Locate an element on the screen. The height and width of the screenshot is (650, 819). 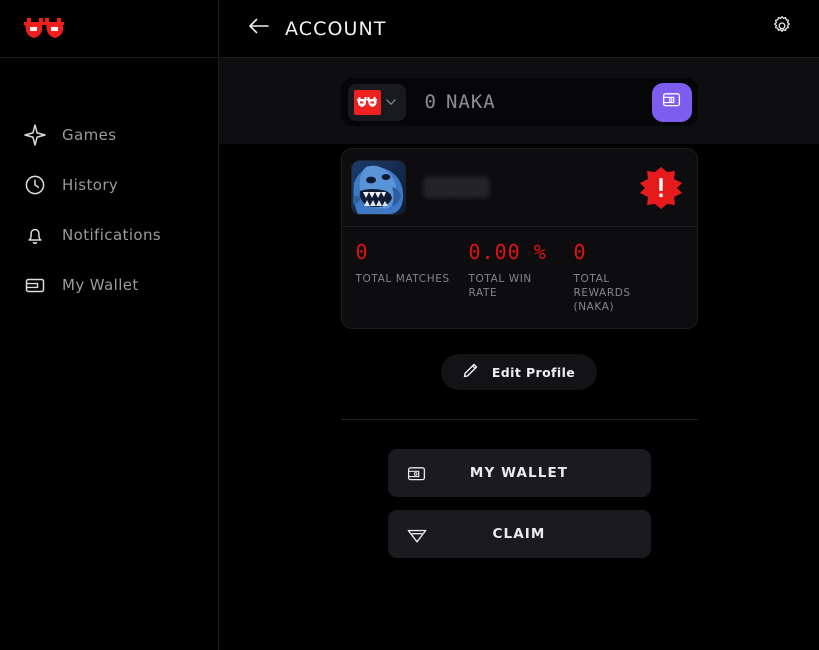
edit-profile-button: Edit Profile is located at coordinates (519, 372).